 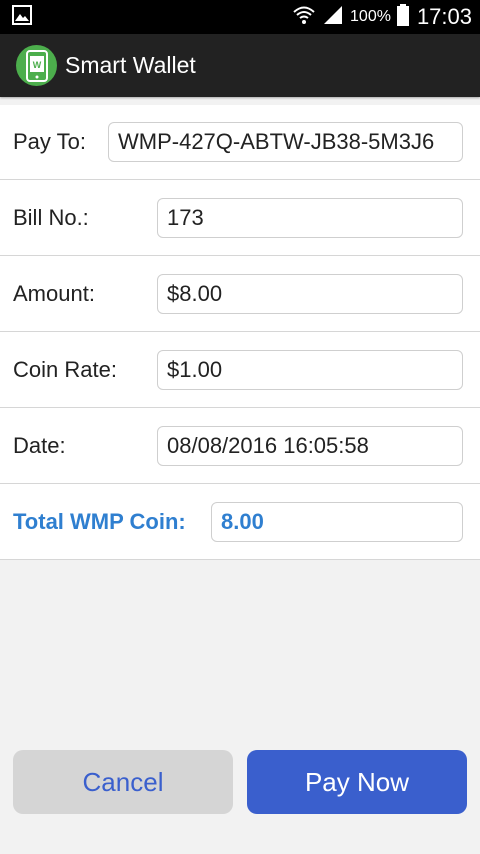 I want to click on total-row: Total WMP Coin: 8.00, so click(x=240, y=522).